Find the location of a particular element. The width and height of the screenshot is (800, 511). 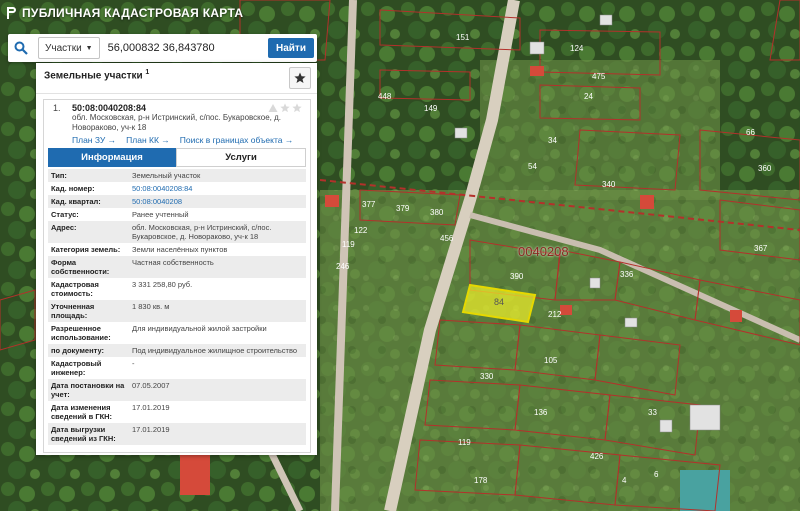

parcel-number: 66 is located at coordinates (750, 132).